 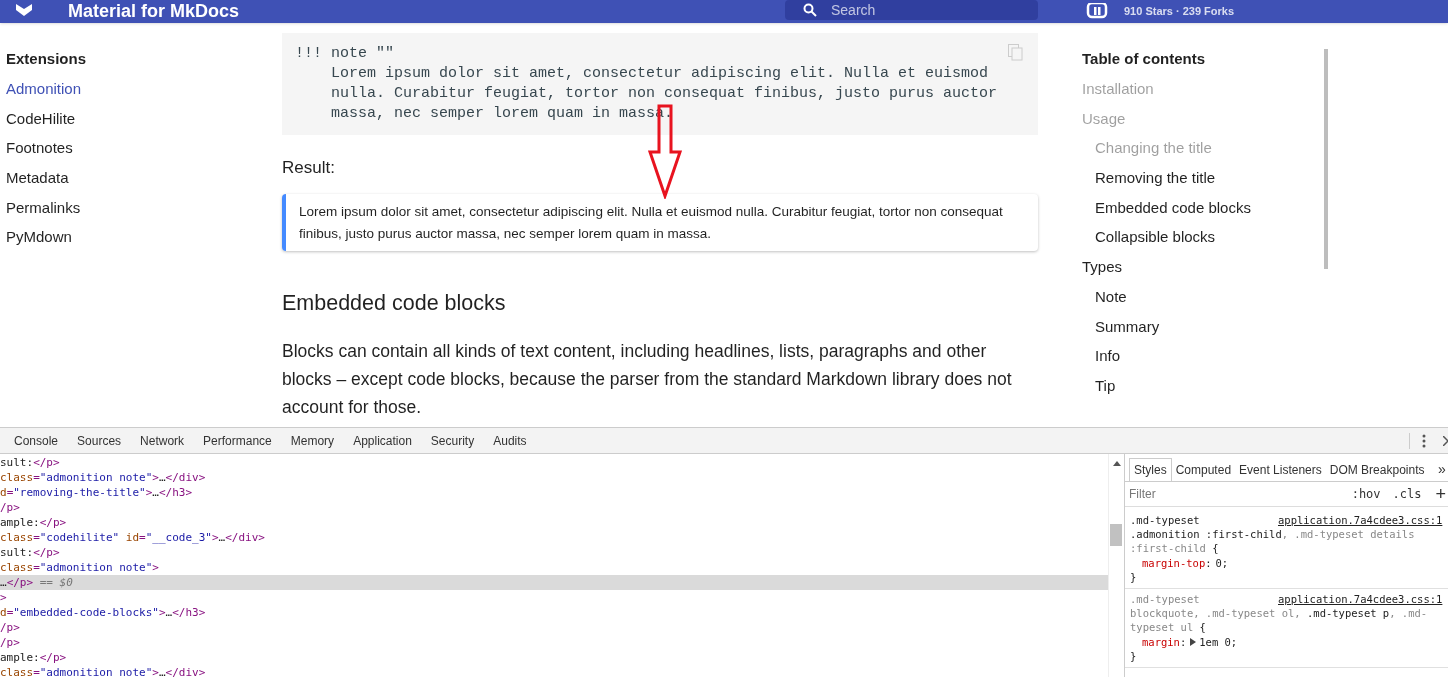 I want to click on devtools-tab: Network, so click(x=162, y=440).